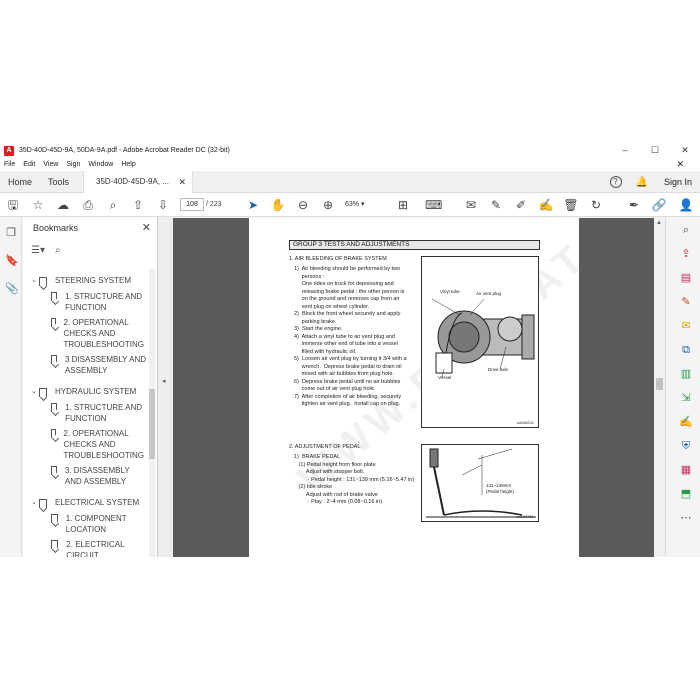 This screenshot has width=700, height=700. Describe the element at coordinates (11, 387) in the screenshot. I see `left-nav-rail: ❐ 🔖 📎` at that location.